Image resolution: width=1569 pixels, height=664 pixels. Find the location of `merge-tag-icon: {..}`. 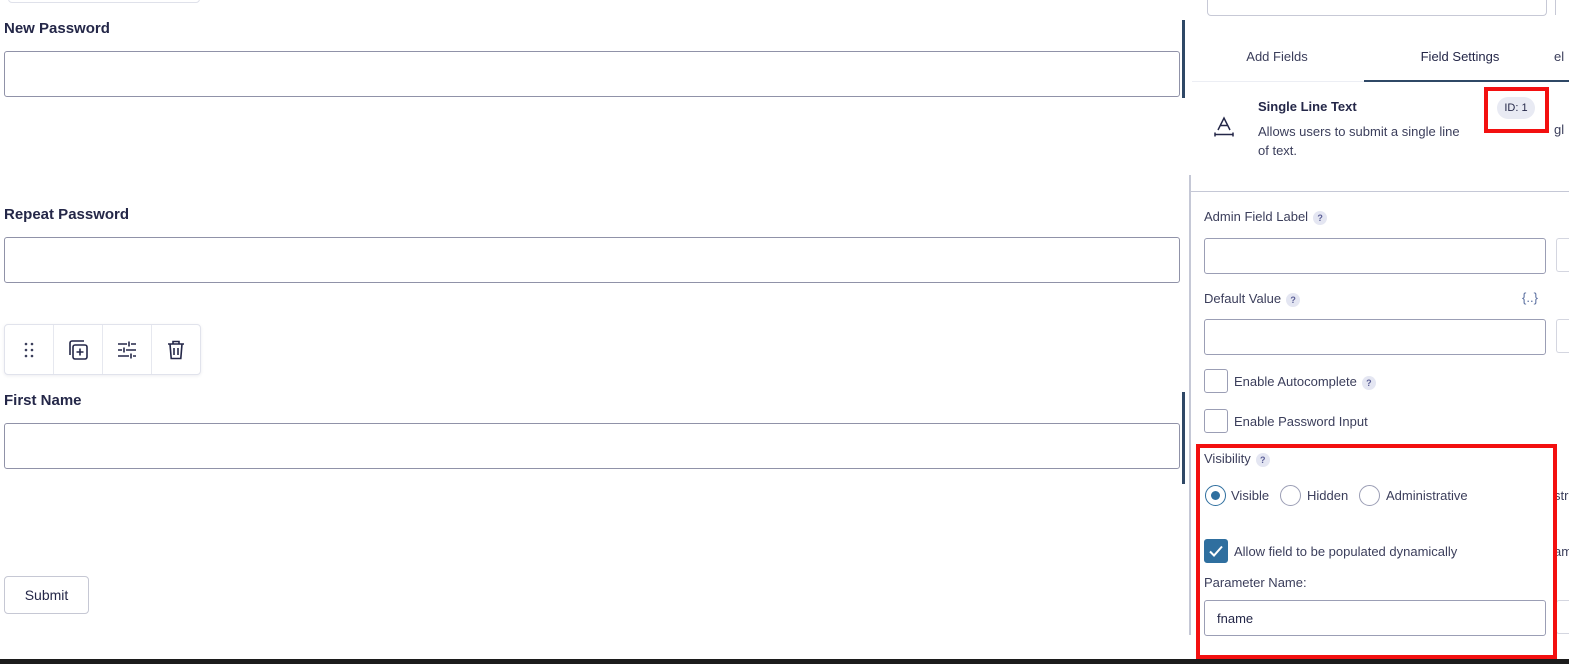

merge-tag-icon: {..} is located at coordinates (1530, 297).